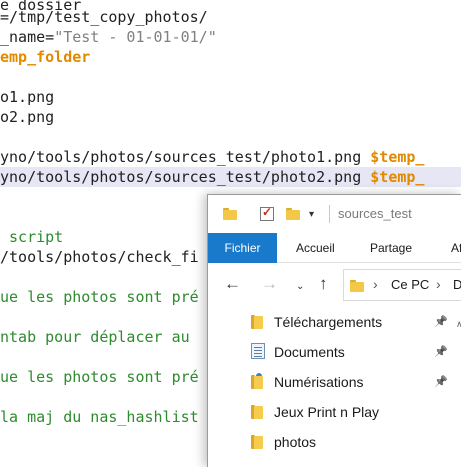 The width and height of the screenshot is (461, 467). I want to click on nav-pane-item-label: Jeux Print n Play, so click(327, 412).